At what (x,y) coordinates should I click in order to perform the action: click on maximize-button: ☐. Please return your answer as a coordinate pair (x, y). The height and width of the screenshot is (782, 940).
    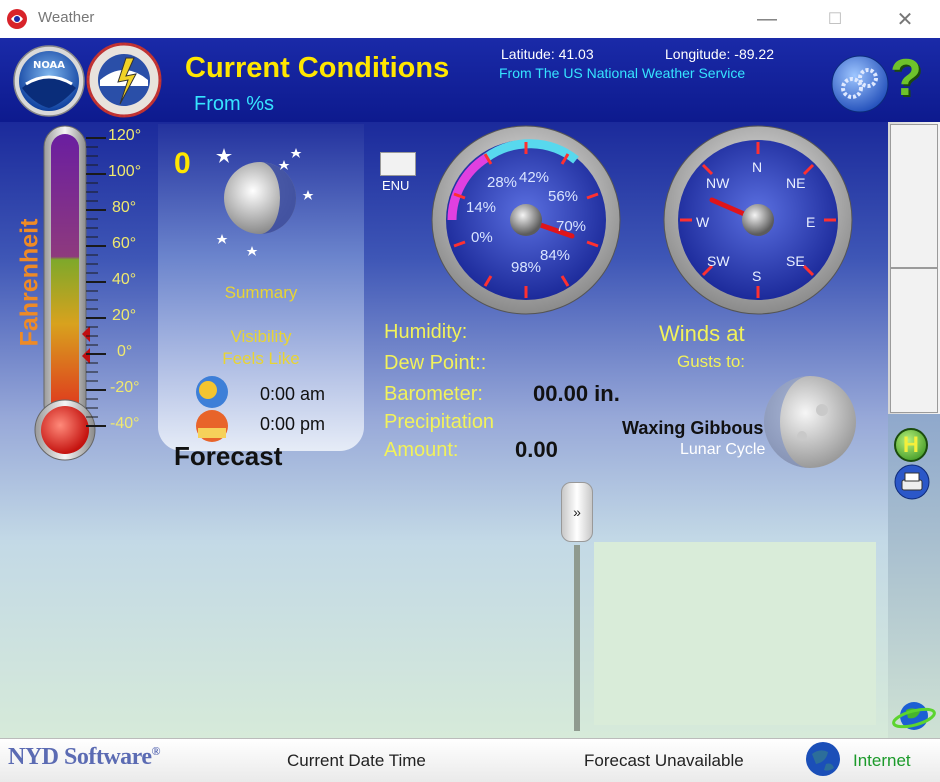
    Looking at the image, I should click on (835, 19).